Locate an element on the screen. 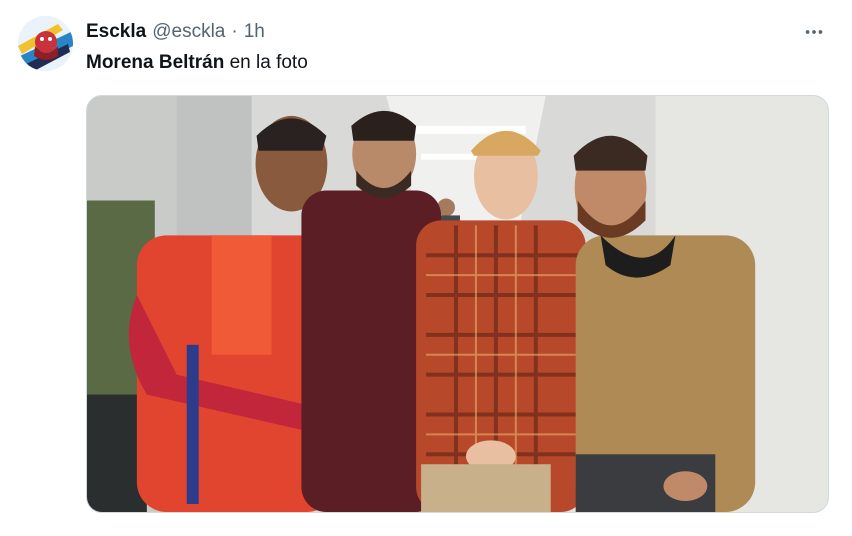 The height and width of the screenshot is (536, 852). tweet-text-rest: en la foto is located at coordinates (266, 62).